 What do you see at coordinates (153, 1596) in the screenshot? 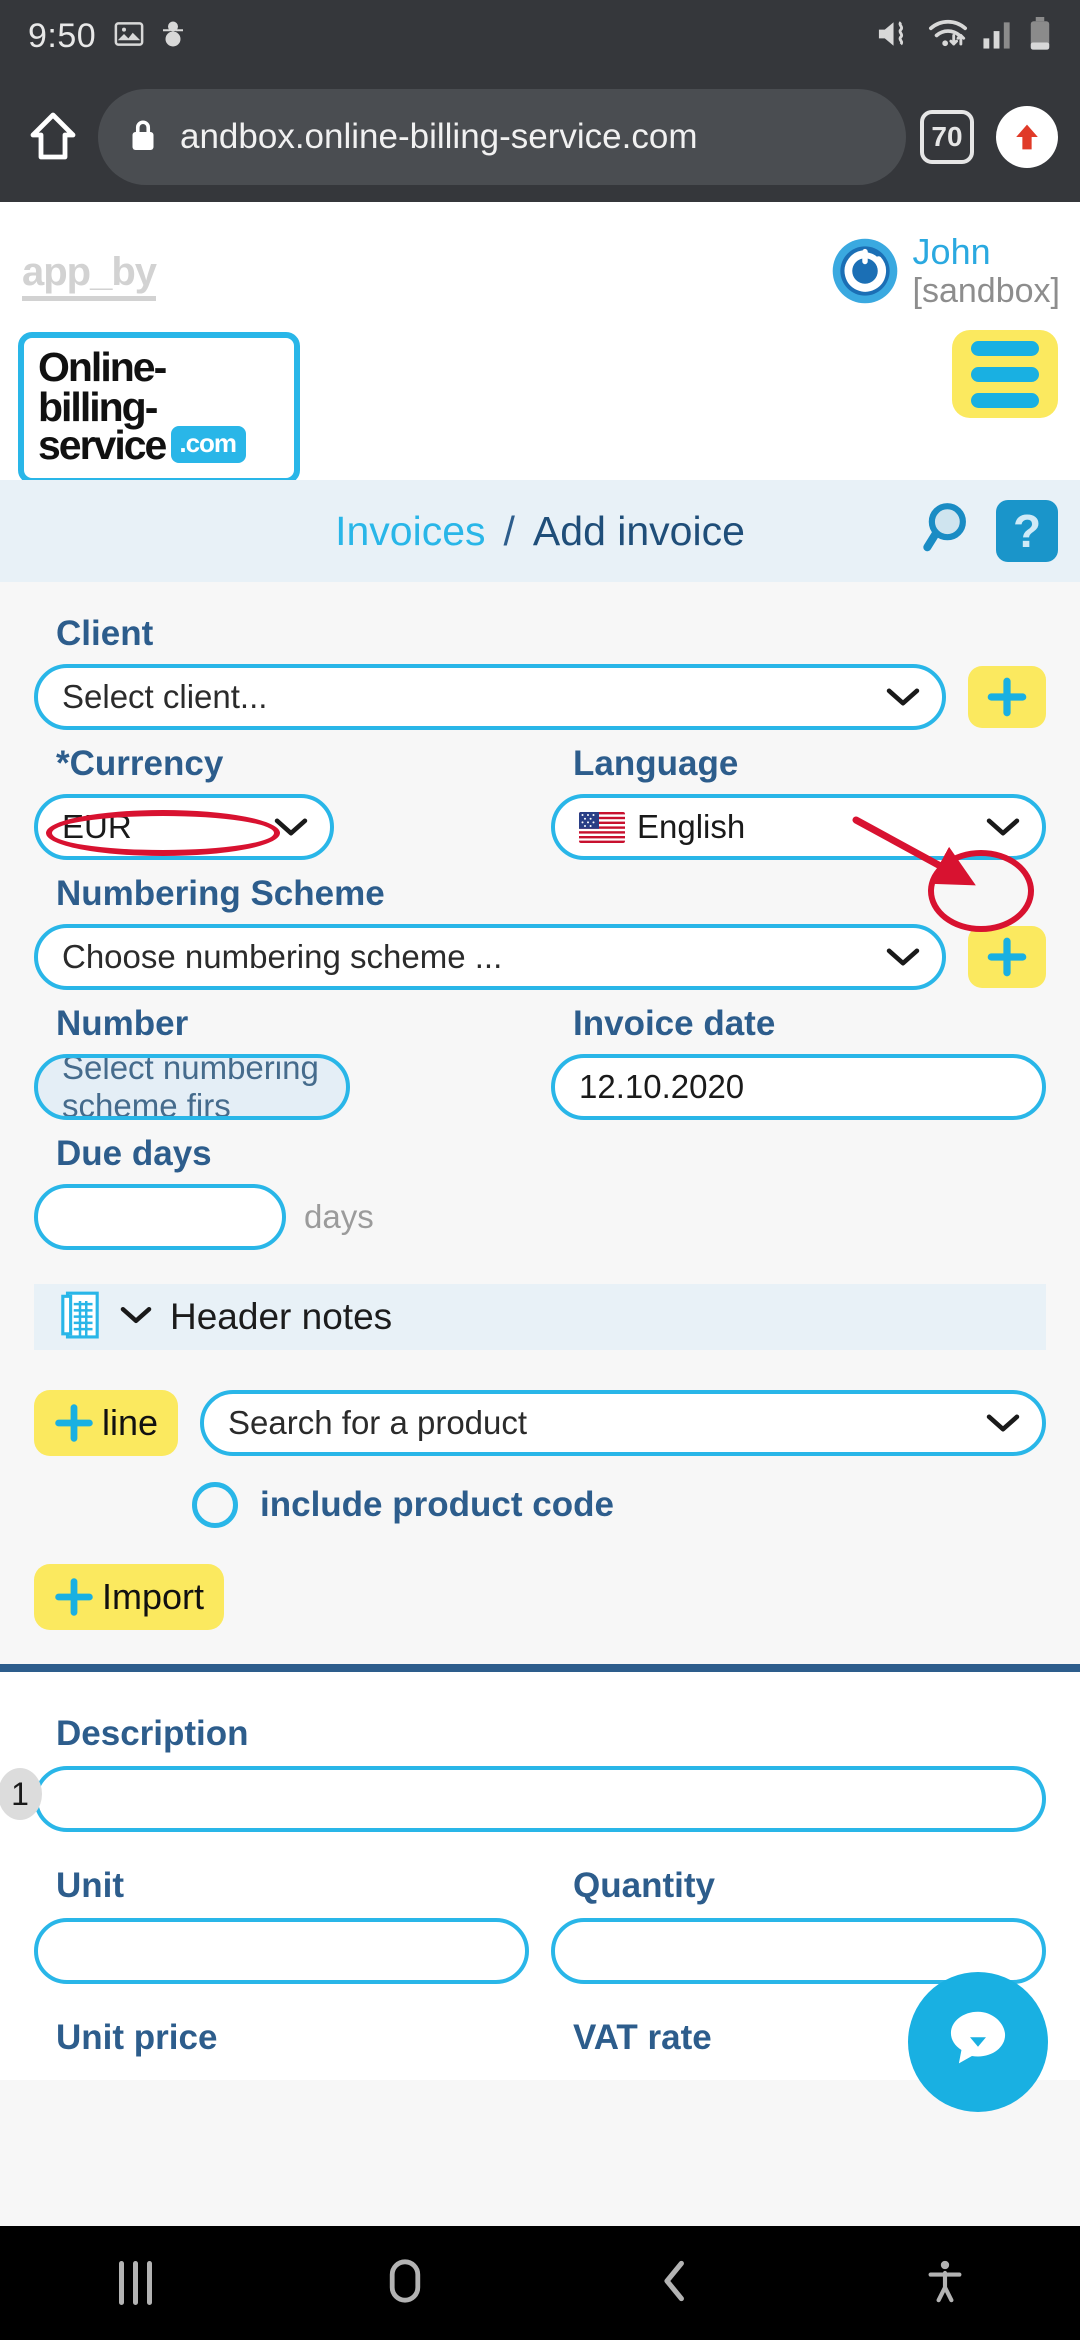
I see `import-label: Import` at bounding box center [153, 1596].